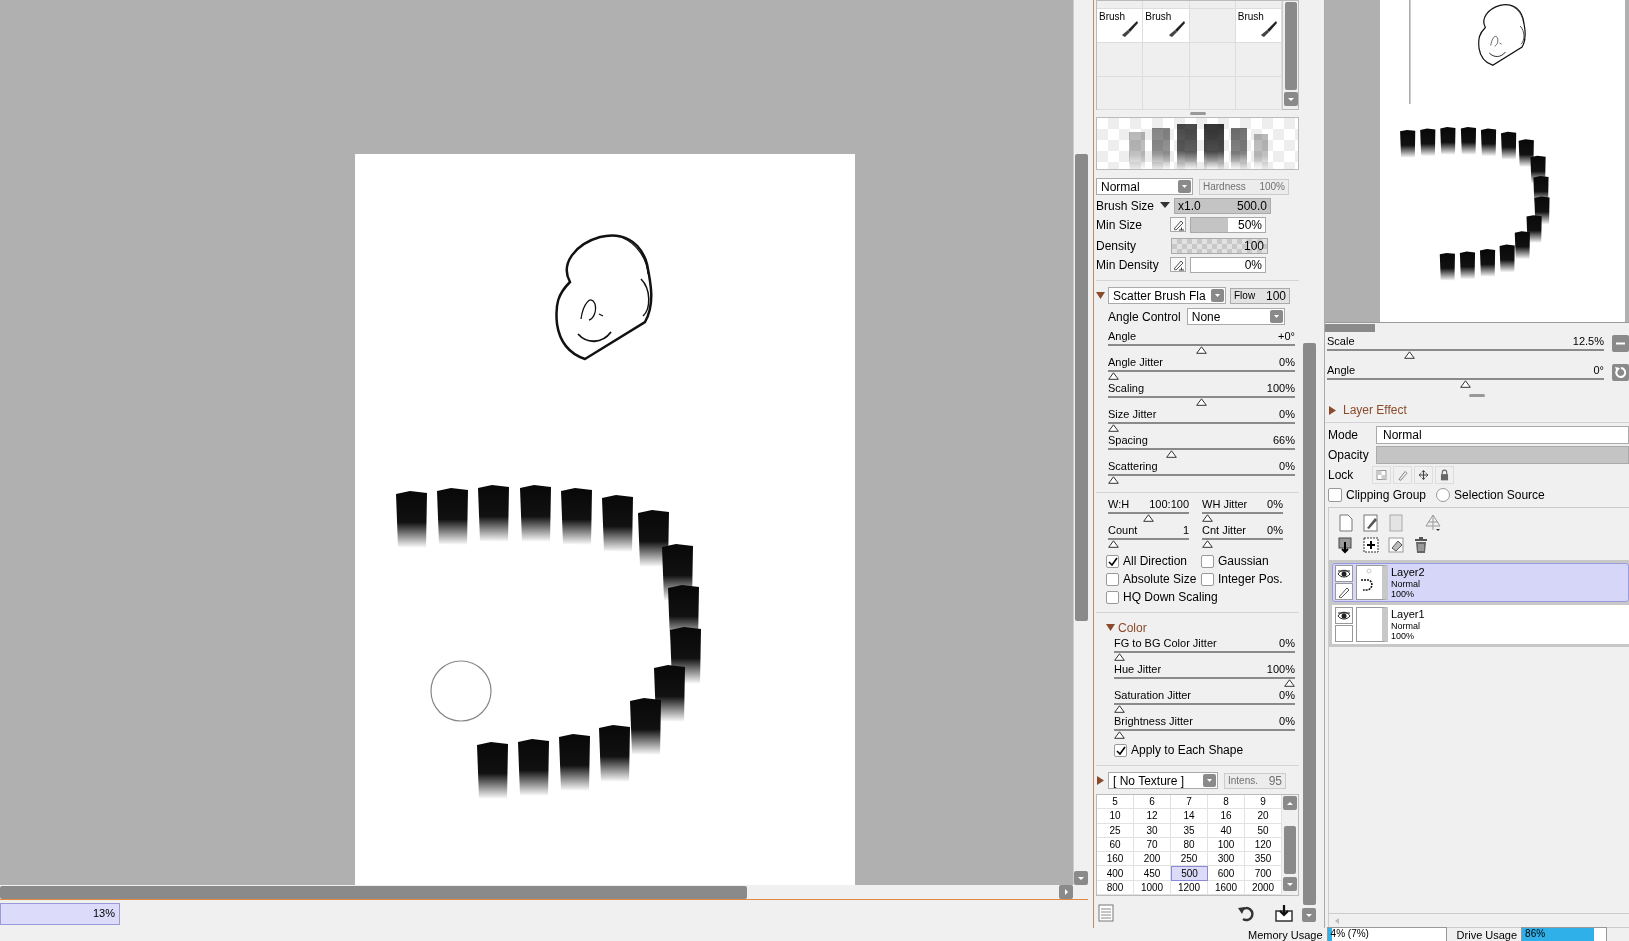  What do you see at coordinates (1480, 624) in the screenshot?
I see `layer-row: Layer1 Normal 100%` at bounding box center [1480, 624].